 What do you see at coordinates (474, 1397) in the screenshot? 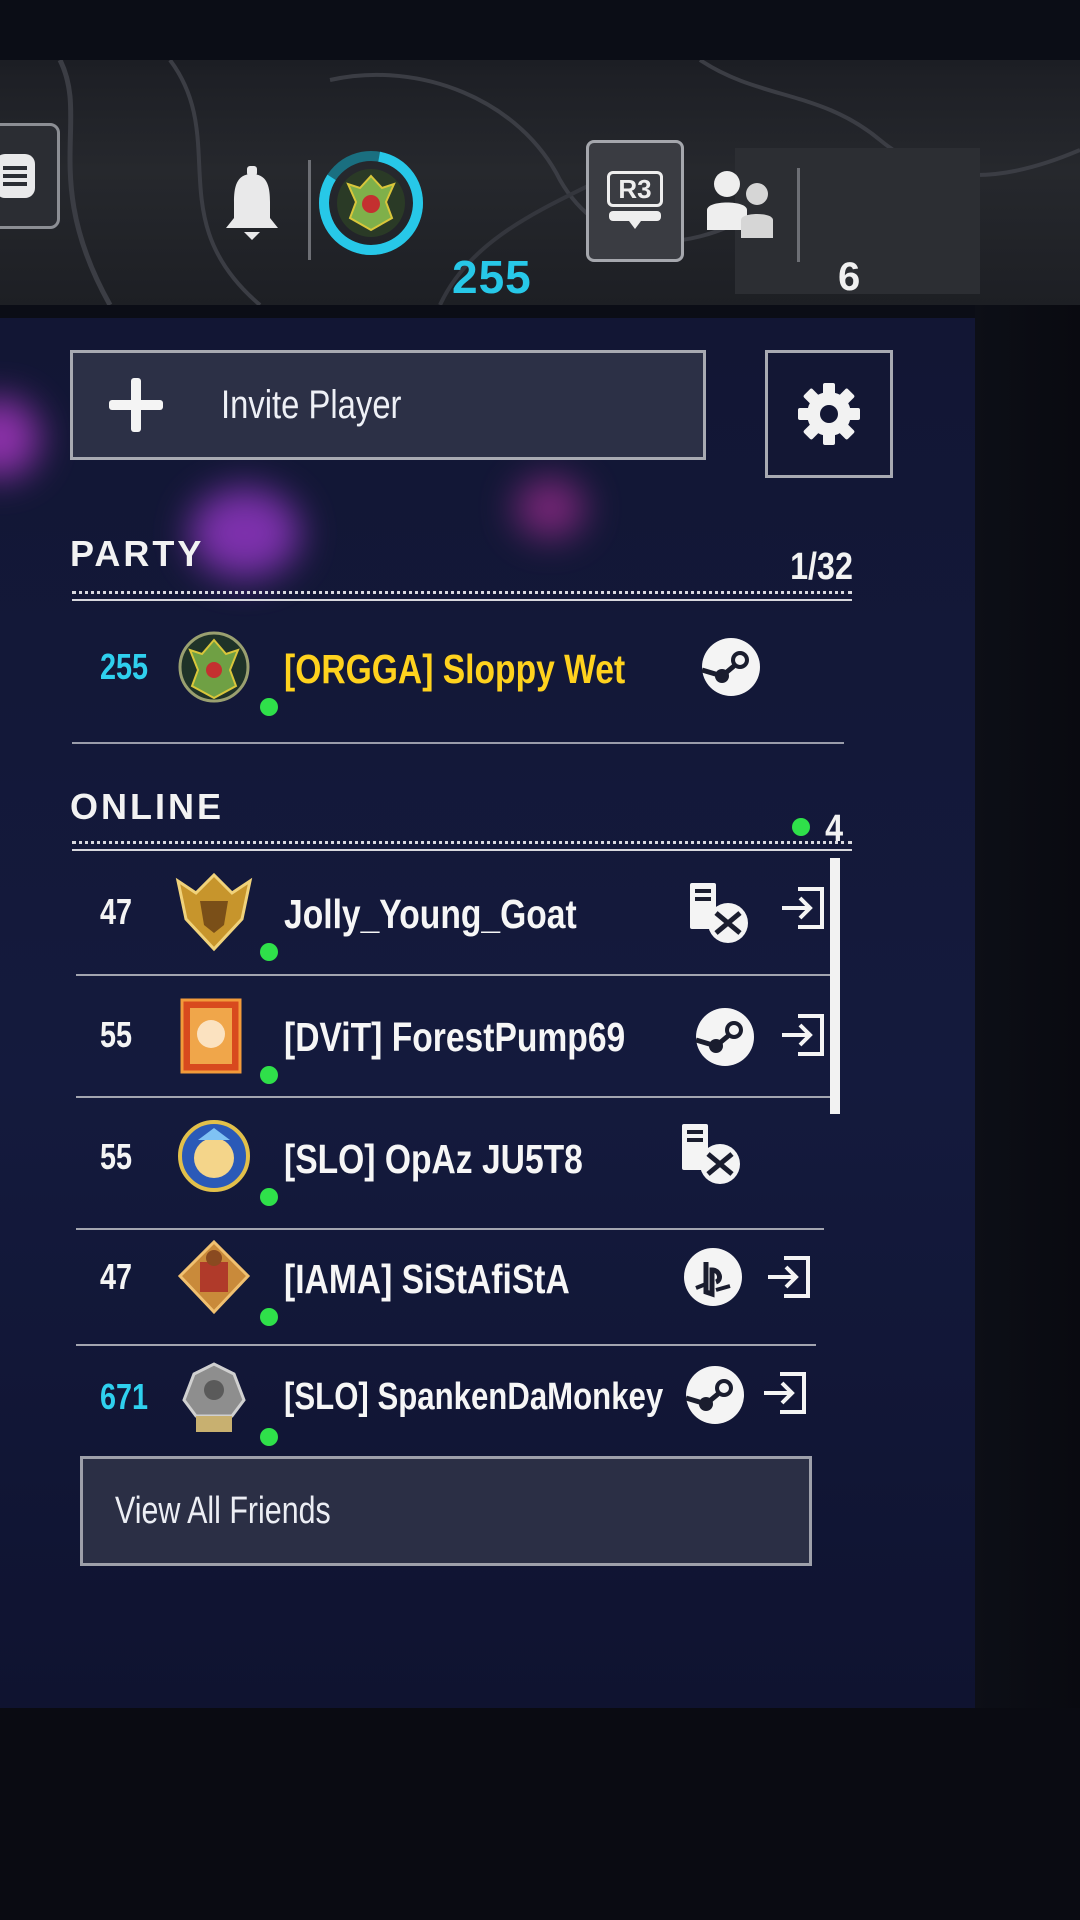
I see `friend-name: [SLO] SpankenDaMonkey` at bounding box center [474, 1397].